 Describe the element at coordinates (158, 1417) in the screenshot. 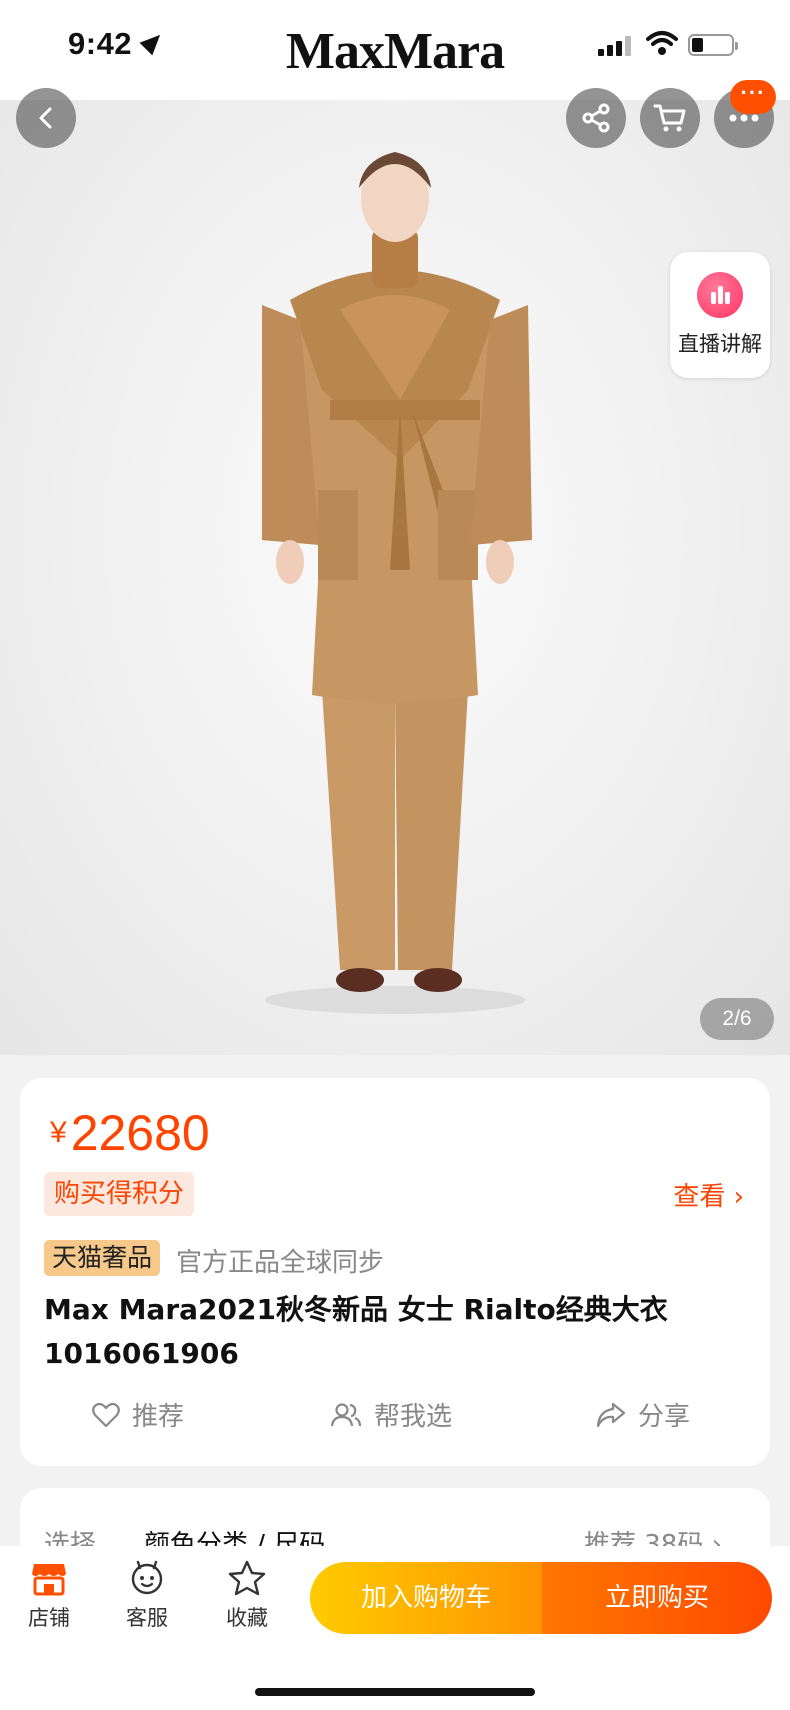

I see `recommend-label: 推荐` at that location.